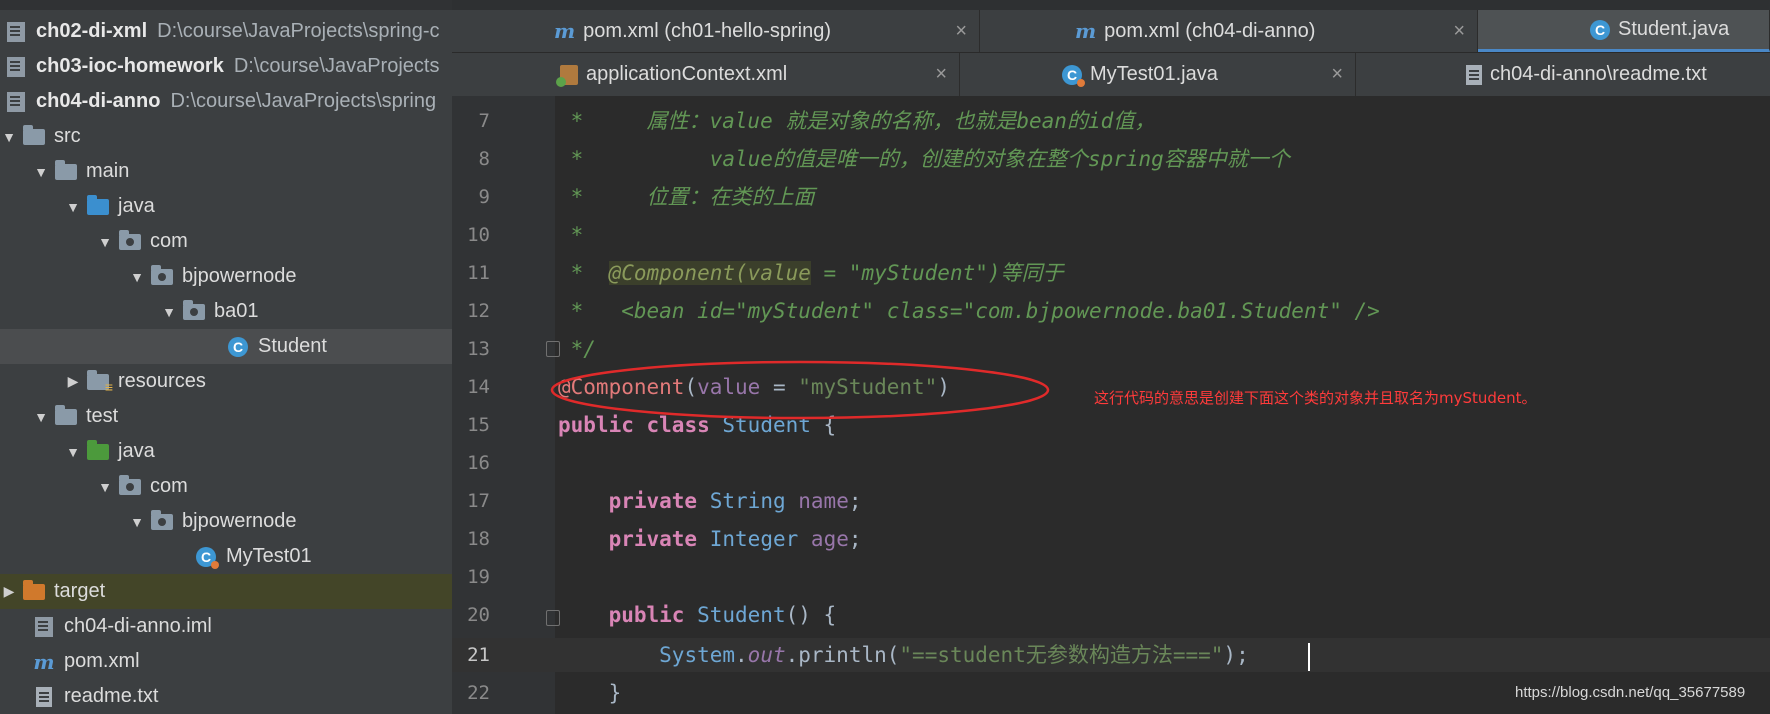 Image resolution: width=1770 pixels, height=714 pixels. What do you see at coordinates (1158, 74) in the screenshot?
I see `tab-mytest01: C MyTest01.java ×` at bounding box center [1158, 74].